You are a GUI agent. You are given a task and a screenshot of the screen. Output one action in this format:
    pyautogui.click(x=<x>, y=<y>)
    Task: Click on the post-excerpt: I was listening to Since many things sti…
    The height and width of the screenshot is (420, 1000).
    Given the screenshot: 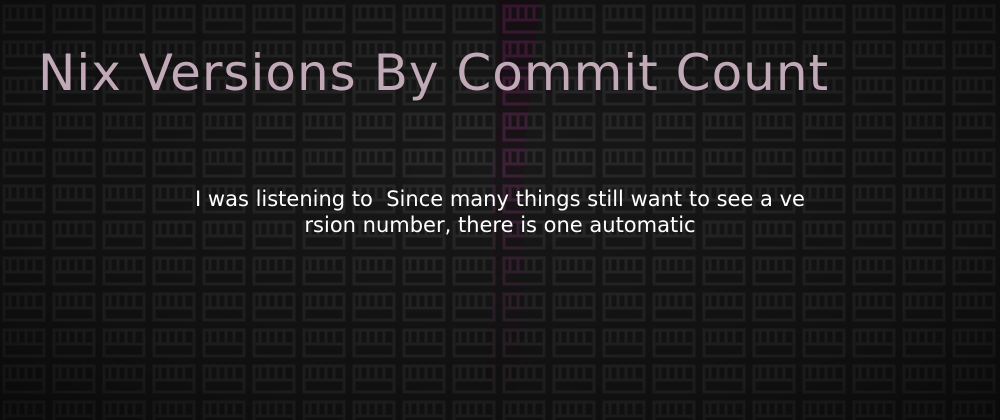 What is the action you would take?
    pyautogui.click(x=500, y=212)
    